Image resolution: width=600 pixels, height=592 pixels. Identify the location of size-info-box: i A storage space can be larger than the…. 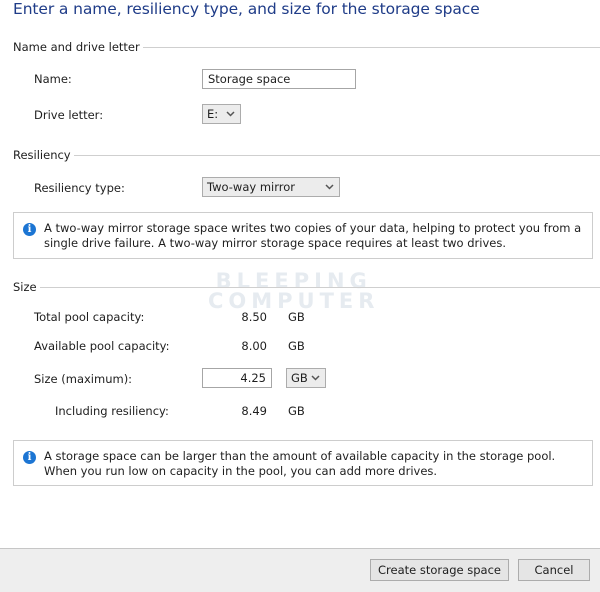
(303, 463).